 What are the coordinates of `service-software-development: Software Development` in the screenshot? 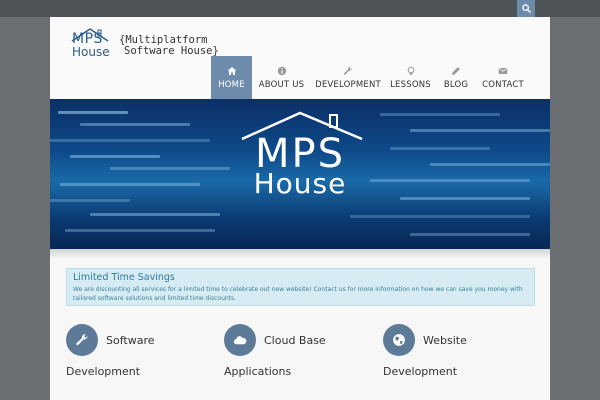 It's located at (136, 354).